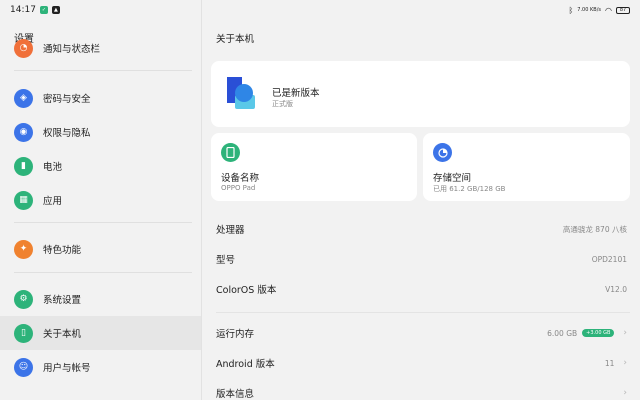 This screenshot has width=640, height=400. Describe the element at coordinates (23, 333) in the screenshot. I see `phone-icon: ▯` at that location.